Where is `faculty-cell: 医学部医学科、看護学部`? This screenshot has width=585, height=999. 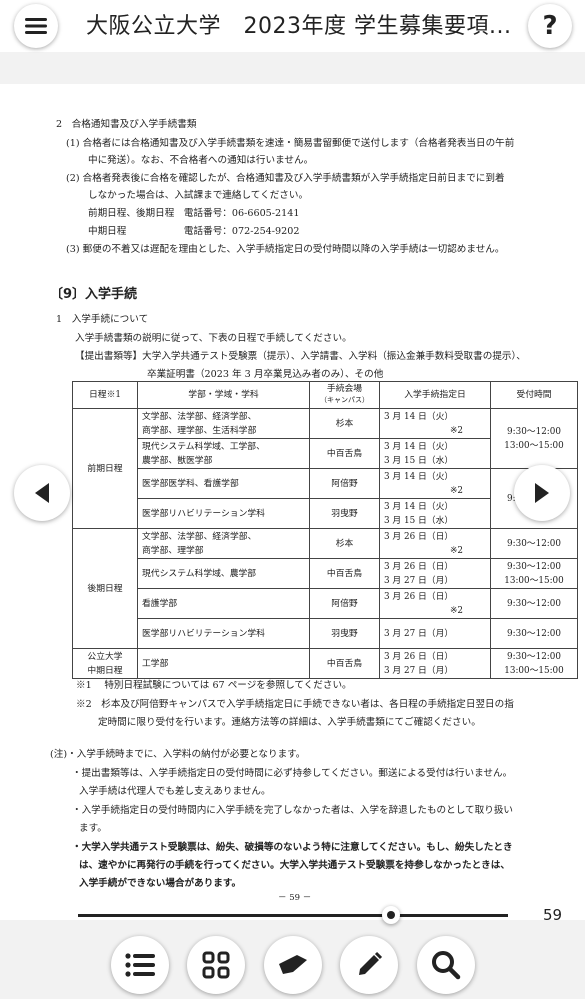 faculty-cell: 医学部医学科、看護学部 is located at coordinates (223, 483).